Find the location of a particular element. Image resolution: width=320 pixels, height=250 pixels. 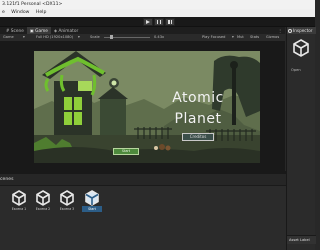

menu-item-help: Help is located at coordinates (41, 12).